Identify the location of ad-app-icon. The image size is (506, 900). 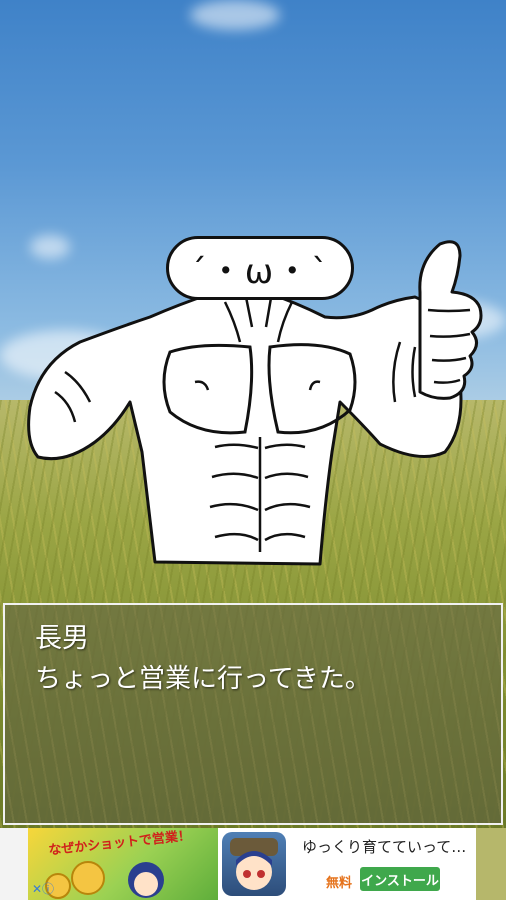
(254, 864).